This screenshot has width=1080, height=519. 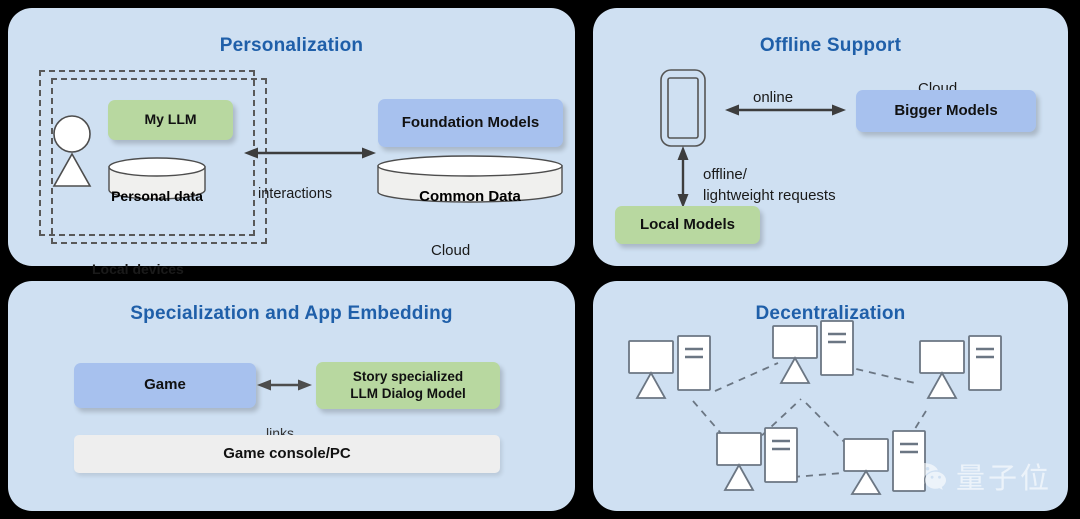 I want to click on node-local-models: Local Models, so click(x=687, y=225).